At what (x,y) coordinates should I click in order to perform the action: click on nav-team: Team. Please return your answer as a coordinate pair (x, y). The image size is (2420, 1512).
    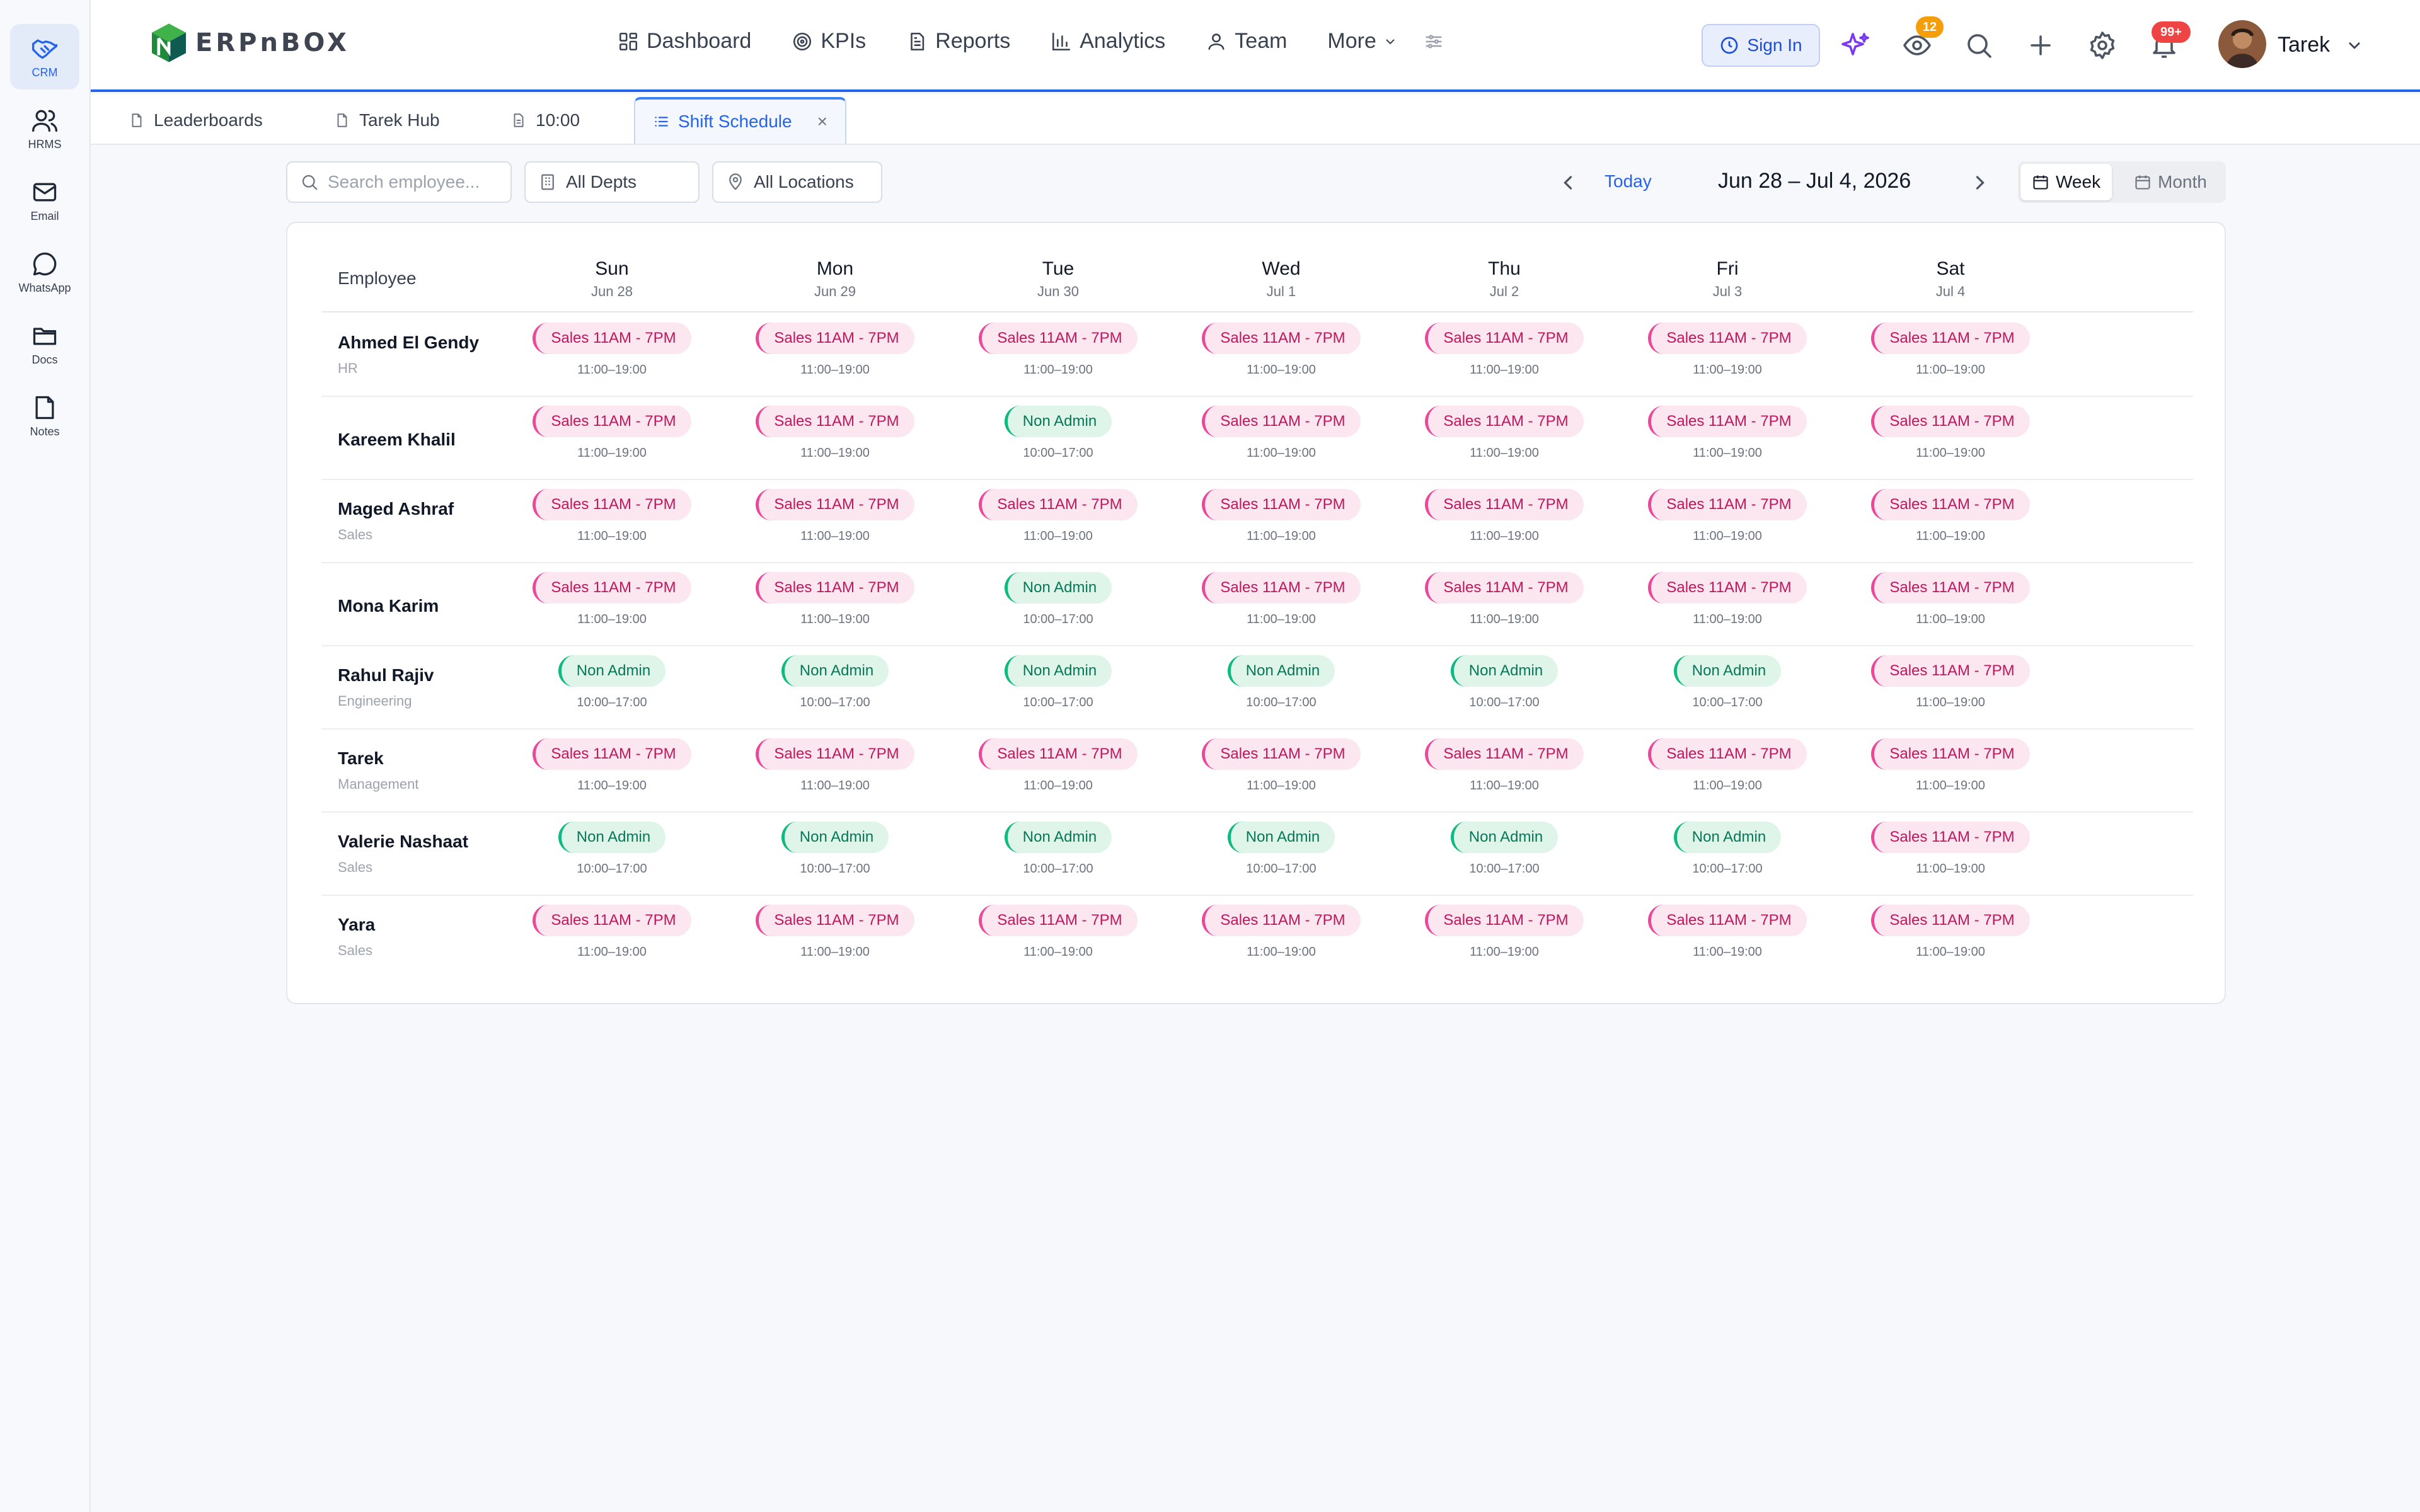
    Looking at the image, I should click on (1246, 41).